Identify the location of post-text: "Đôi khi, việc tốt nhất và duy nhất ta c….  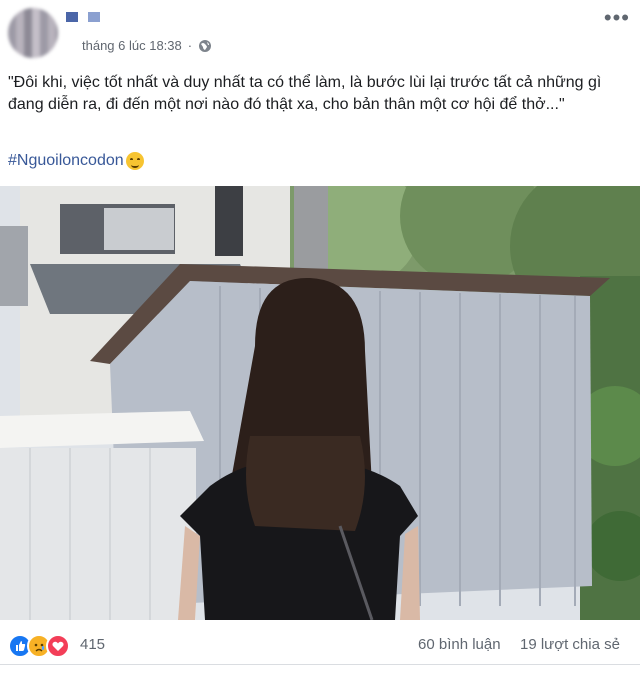
(305, 93).